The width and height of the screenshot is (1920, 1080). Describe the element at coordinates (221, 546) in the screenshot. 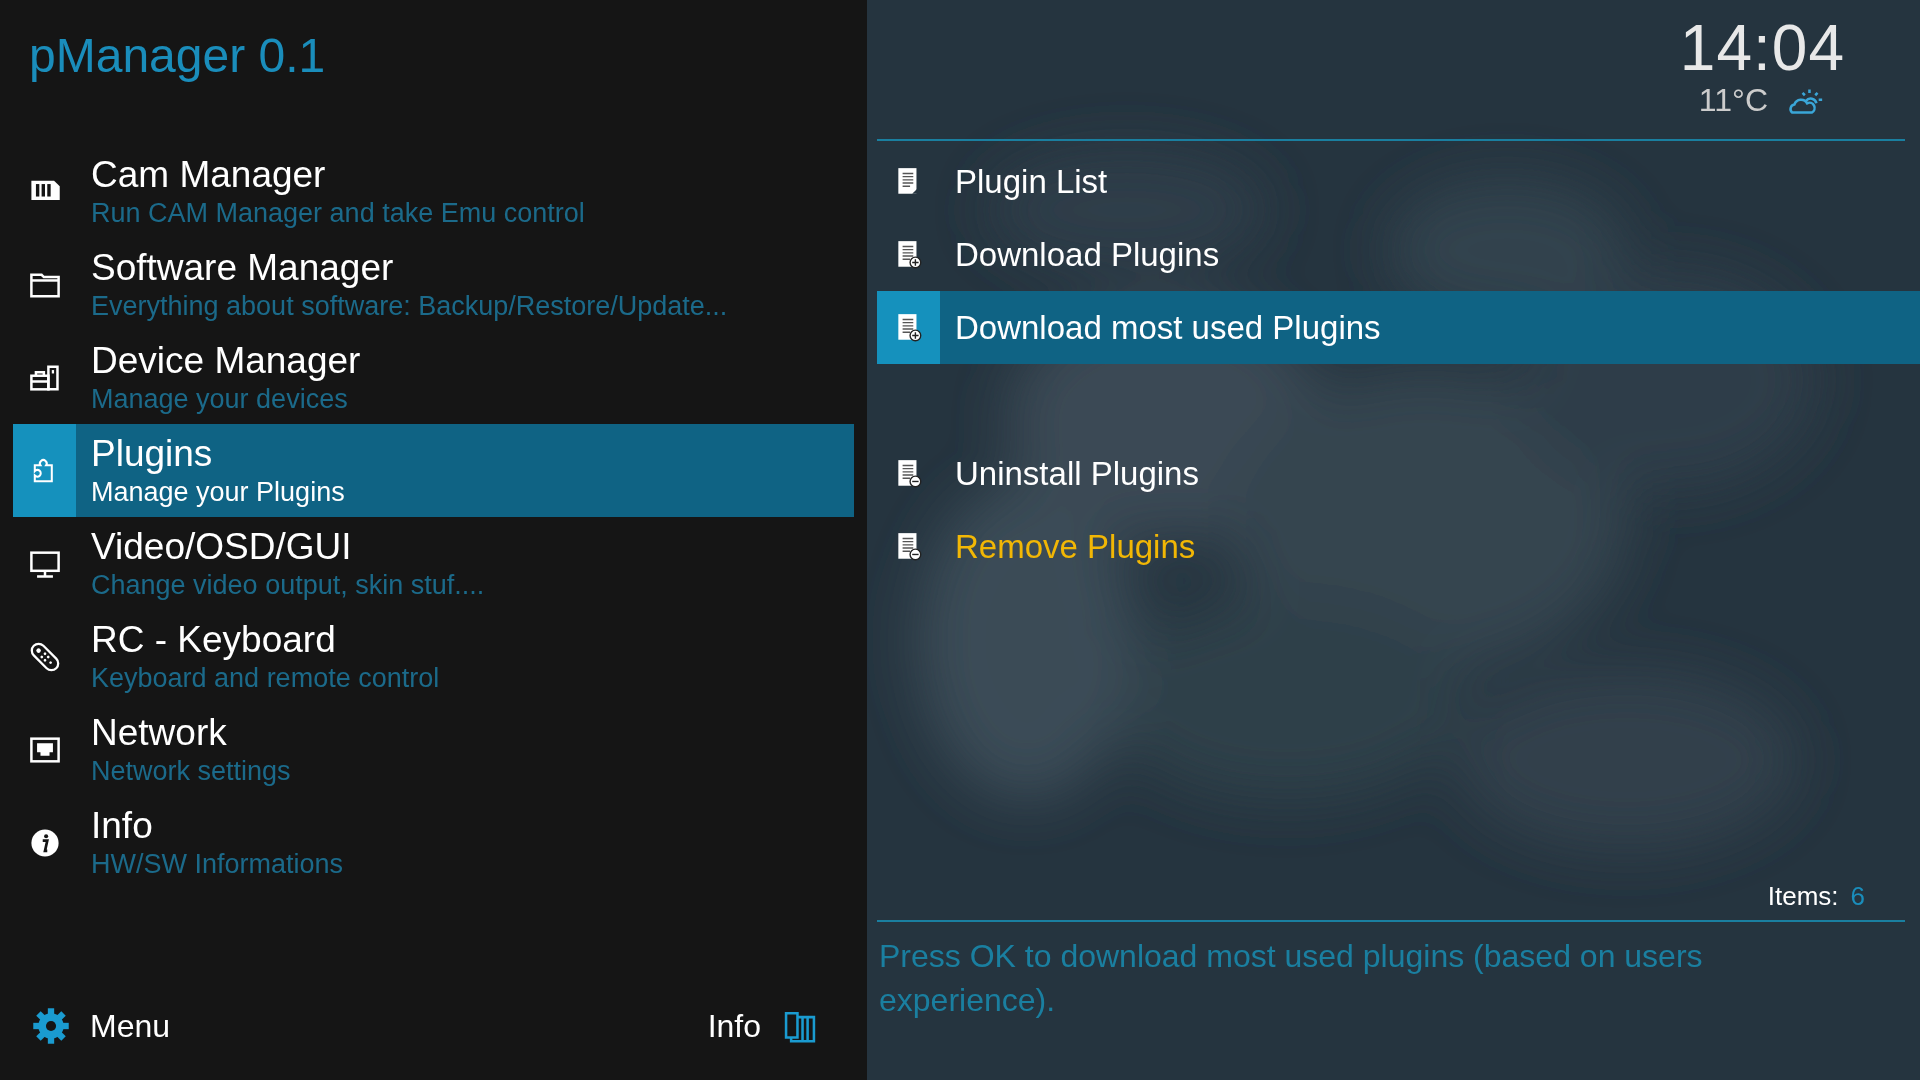

I see `menu-item-title: Video/OSD/GUI` at that location.